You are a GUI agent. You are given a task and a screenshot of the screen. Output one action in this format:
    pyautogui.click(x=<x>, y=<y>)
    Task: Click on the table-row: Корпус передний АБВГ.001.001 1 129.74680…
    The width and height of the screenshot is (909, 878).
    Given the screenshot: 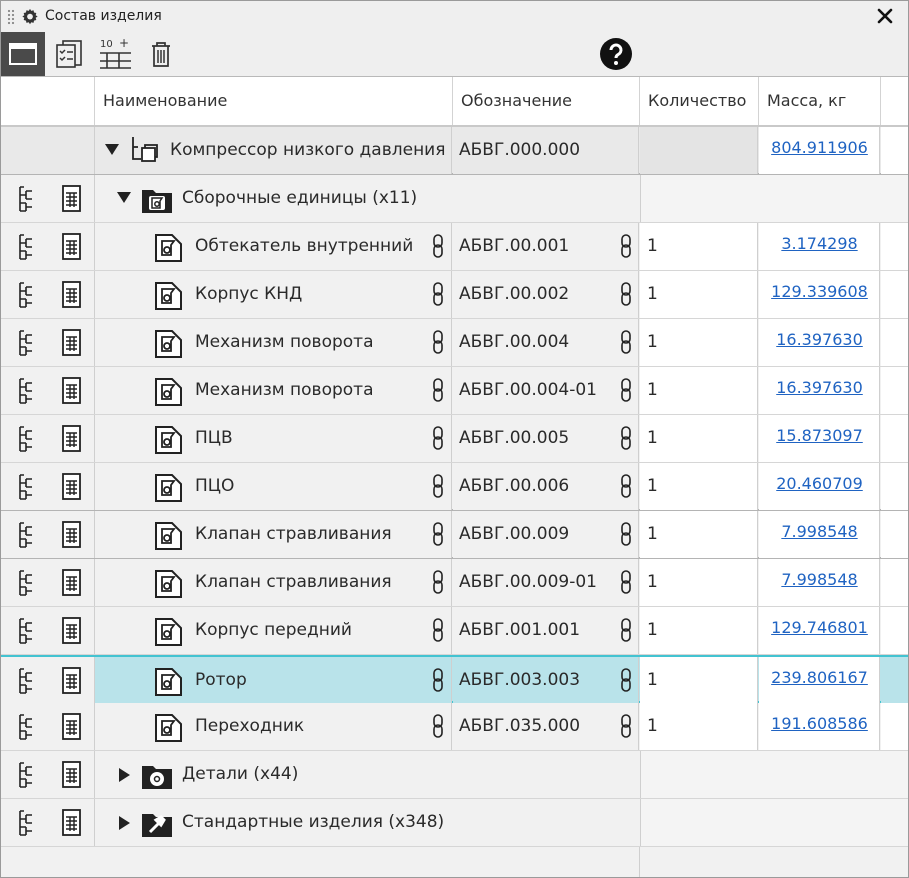 What is the action you would take?
    pyautogui.click(x=454, y=631)
    